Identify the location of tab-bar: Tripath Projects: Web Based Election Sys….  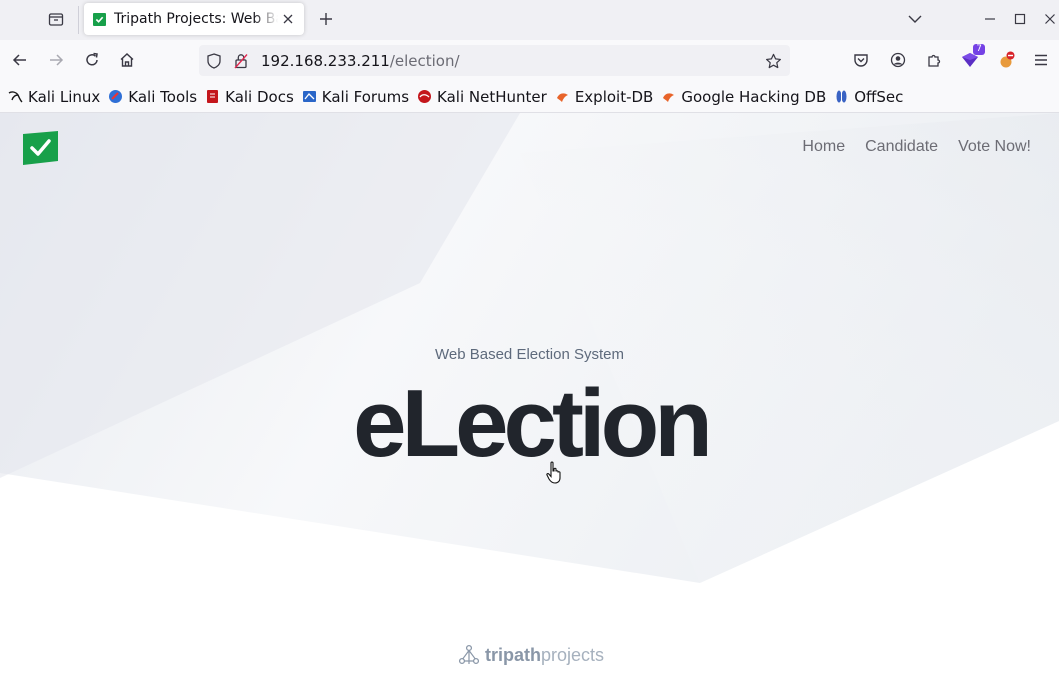
(529, 20).